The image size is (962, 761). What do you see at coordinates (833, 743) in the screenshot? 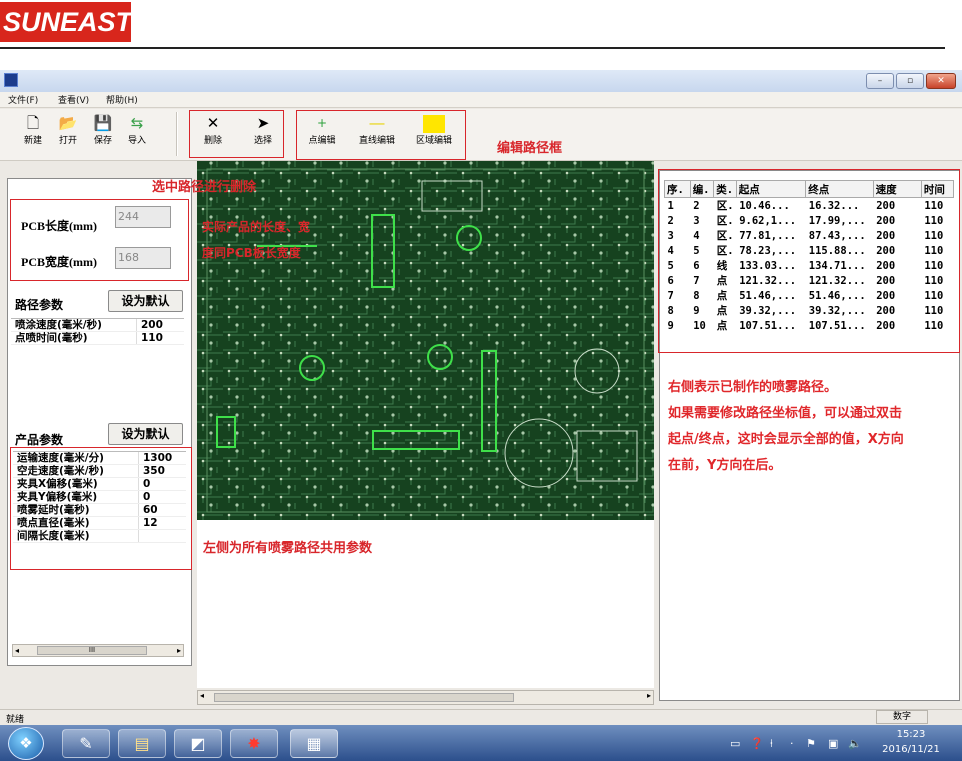
I see `monitor-icon: ▣` at bounding box center [833, 743].